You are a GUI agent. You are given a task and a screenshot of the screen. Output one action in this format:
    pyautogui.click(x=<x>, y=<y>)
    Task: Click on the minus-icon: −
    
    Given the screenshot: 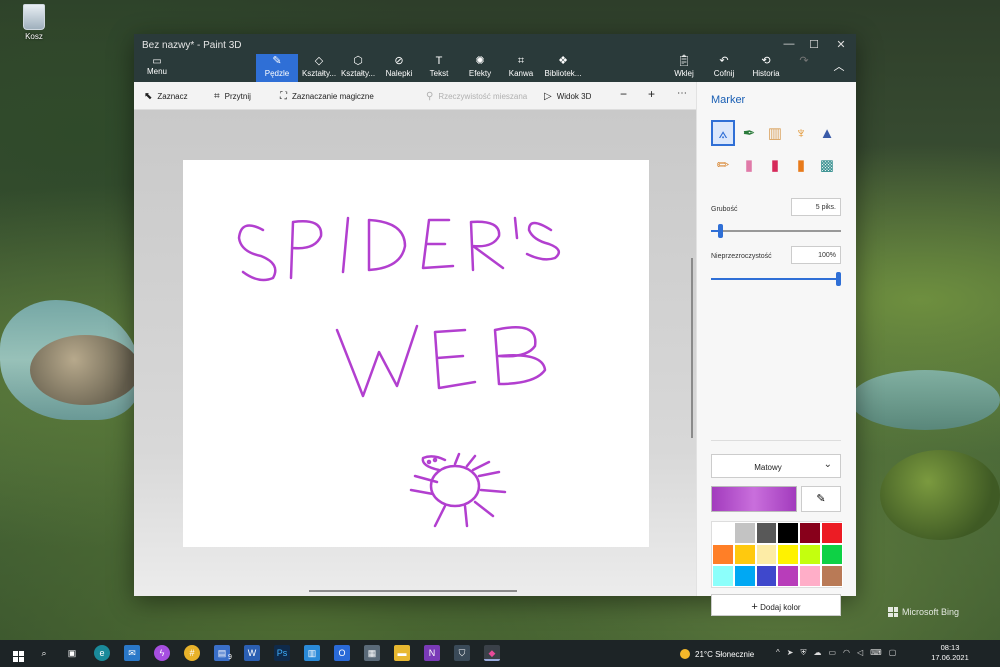 What is the action you would take?
    pyautogui.click(x=624, y=94)
    